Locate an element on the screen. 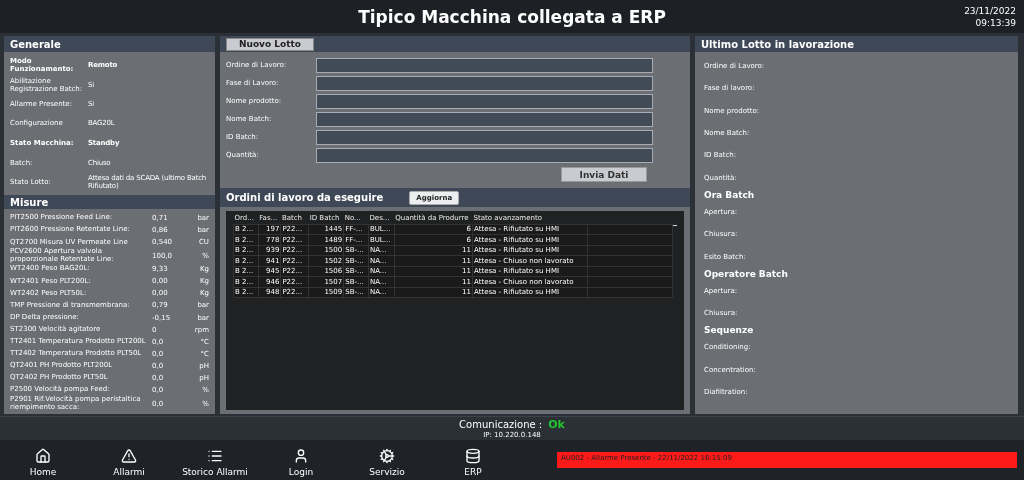 The height and width of the screenshot is (480, 1024). nav-button: Allarmi is located at coordinates (129, 460).